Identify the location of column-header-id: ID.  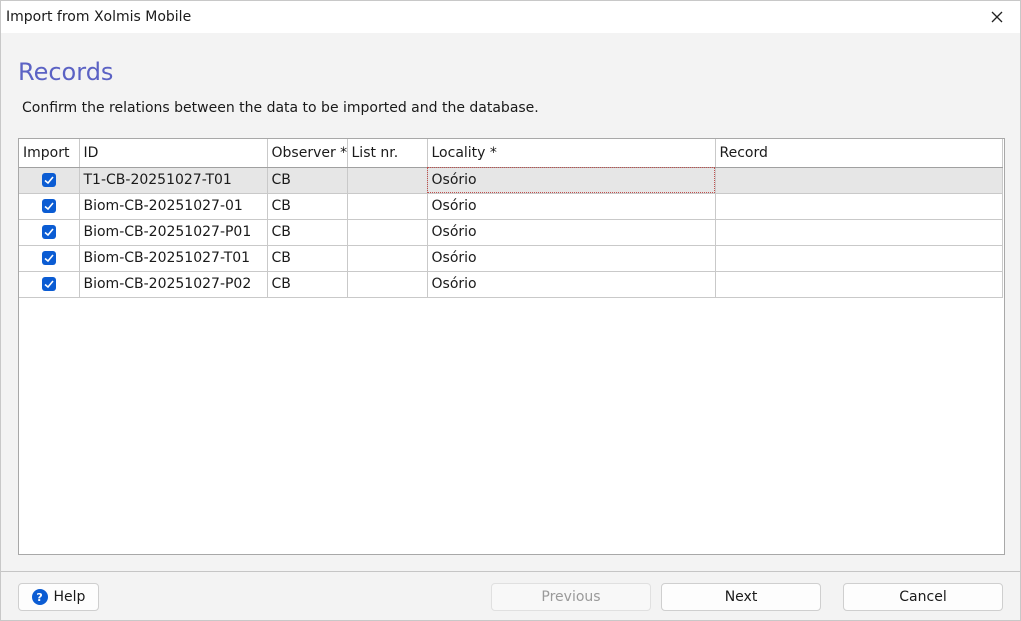
(173, 153).